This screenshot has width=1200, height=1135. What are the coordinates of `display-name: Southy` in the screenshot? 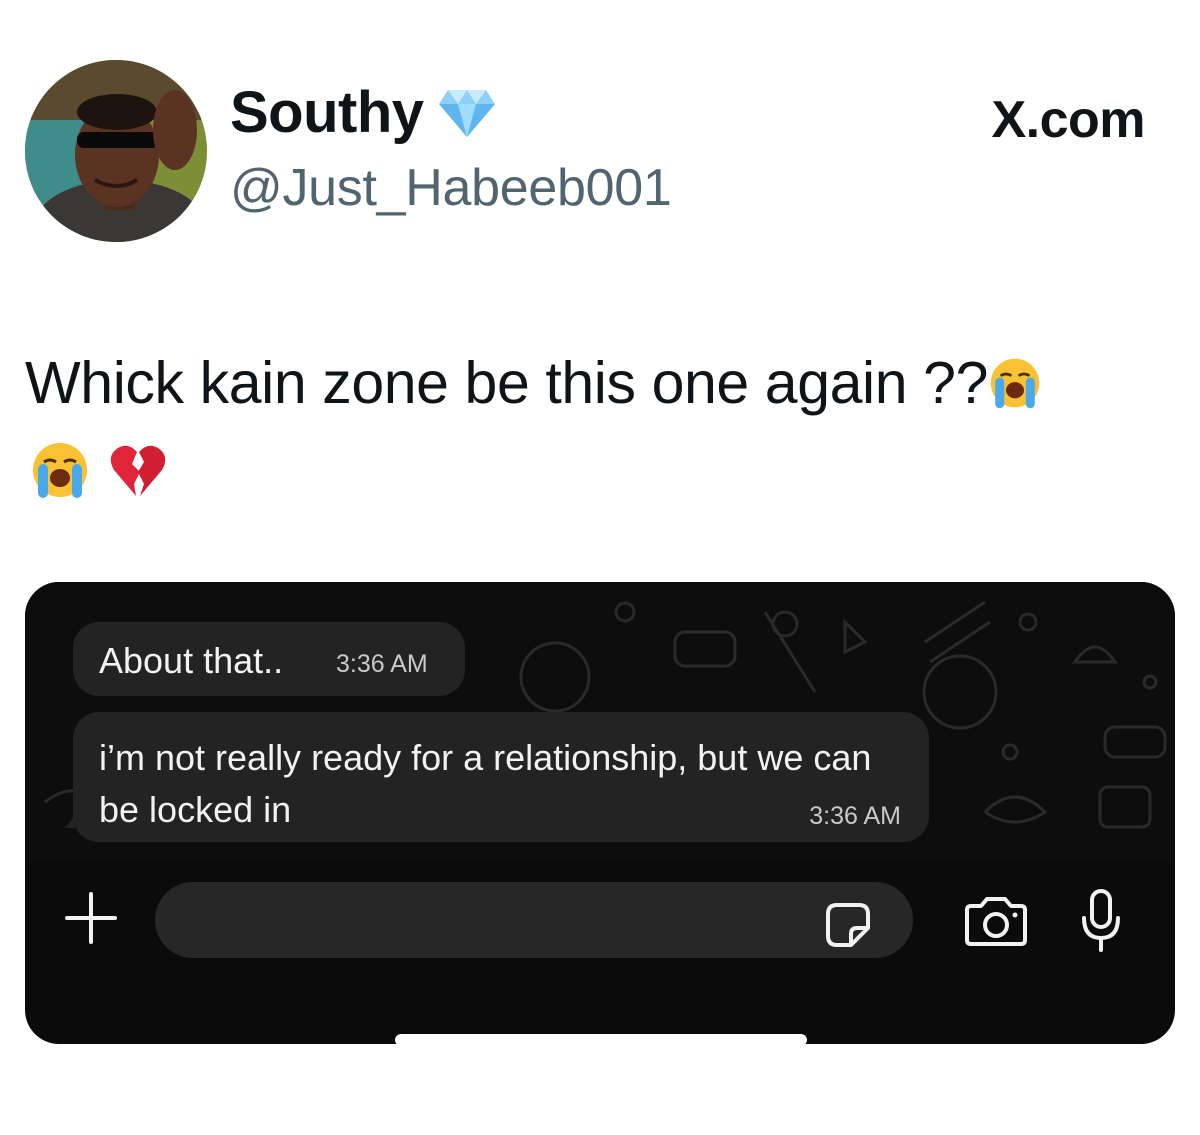 It's located at (327, 113).